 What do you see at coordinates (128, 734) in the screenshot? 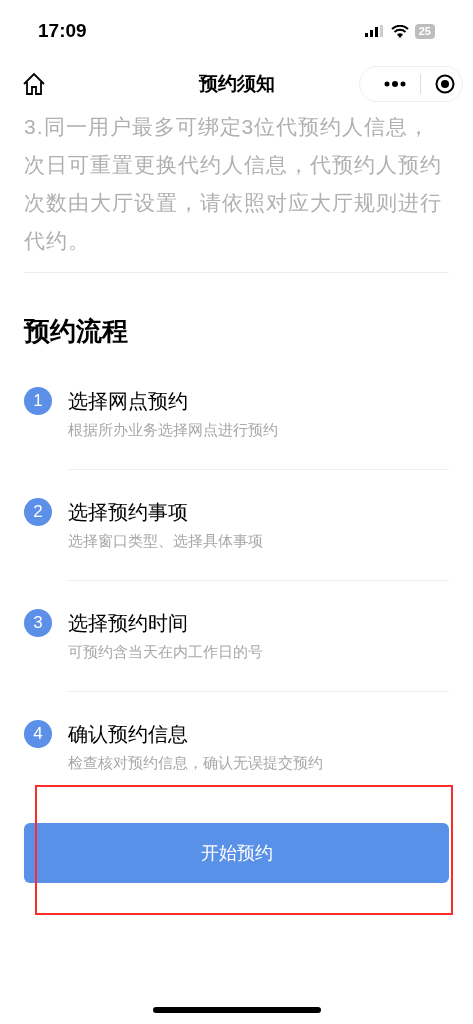
I see `step-title: 确认预约信息` at bounding box center [128, 734].